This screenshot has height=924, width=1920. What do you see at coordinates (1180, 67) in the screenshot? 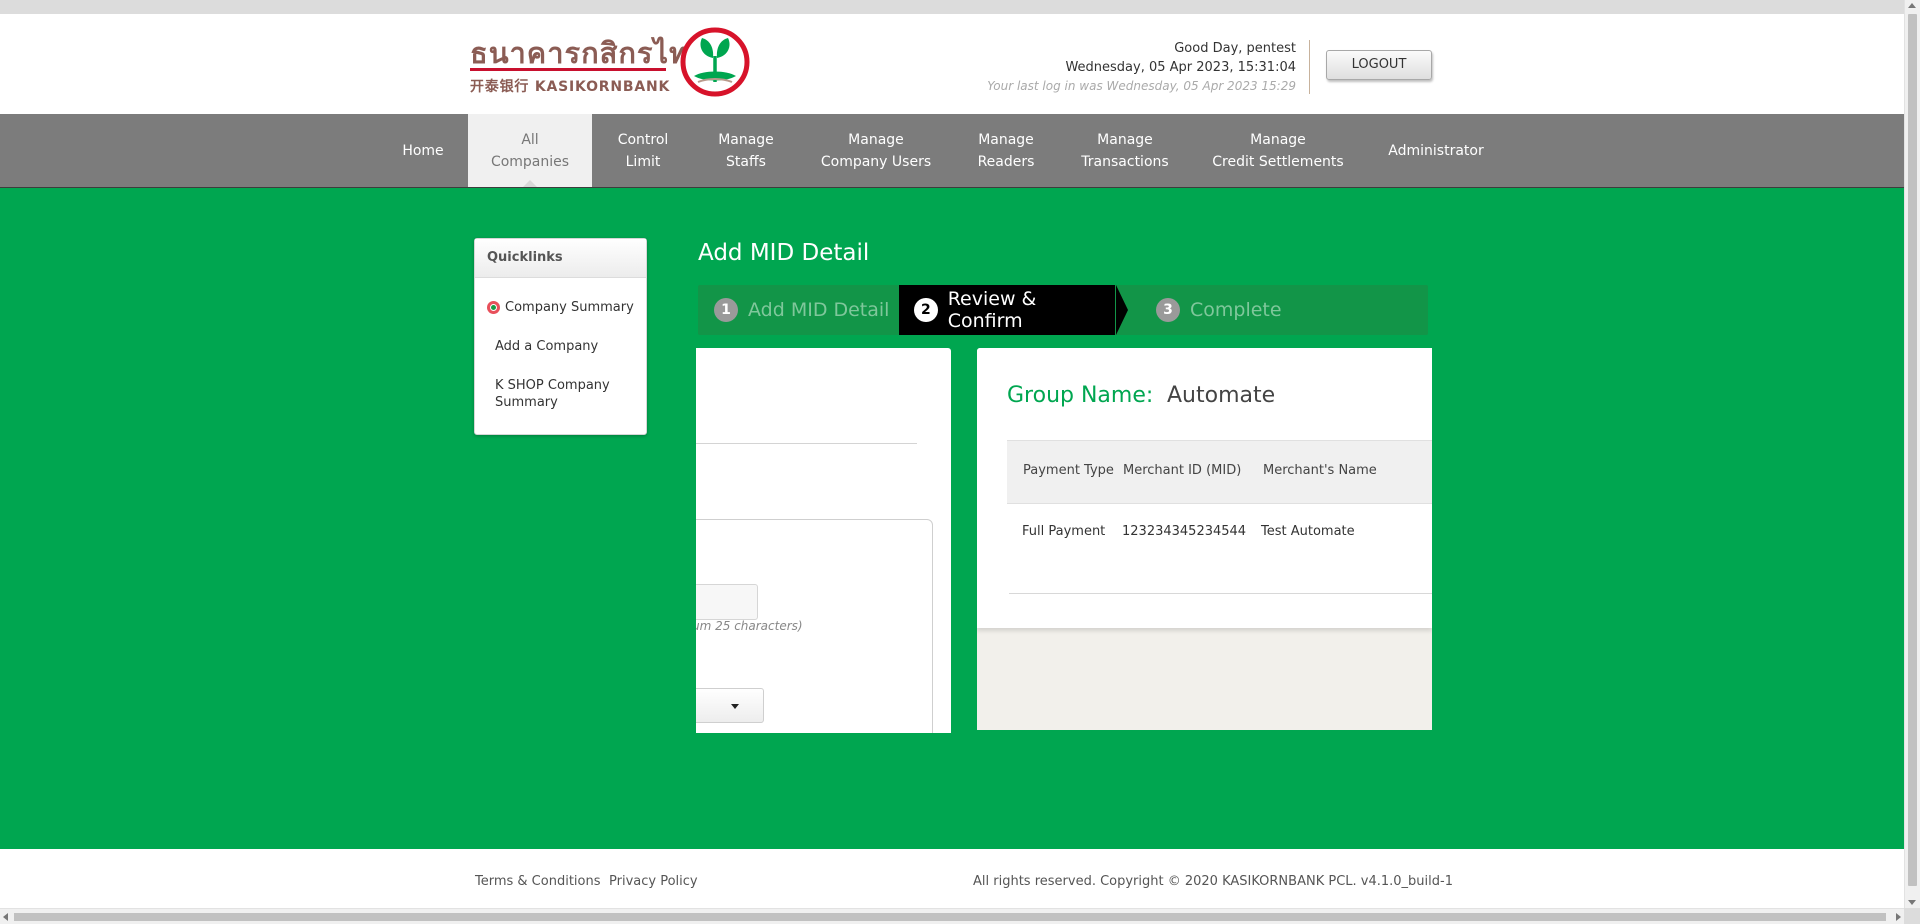
I see `current-datetime: Wednesday, 05 Apr 2023, 15:31:04` at bounding box center [1180, 67].